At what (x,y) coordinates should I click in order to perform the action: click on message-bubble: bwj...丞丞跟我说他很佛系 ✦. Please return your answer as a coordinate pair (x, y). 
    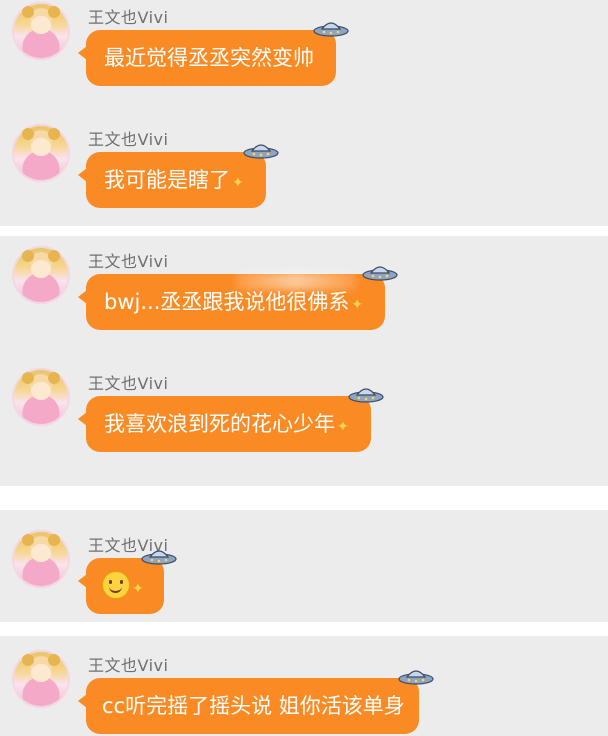
    Looking at the image, I should click on (237, 298).